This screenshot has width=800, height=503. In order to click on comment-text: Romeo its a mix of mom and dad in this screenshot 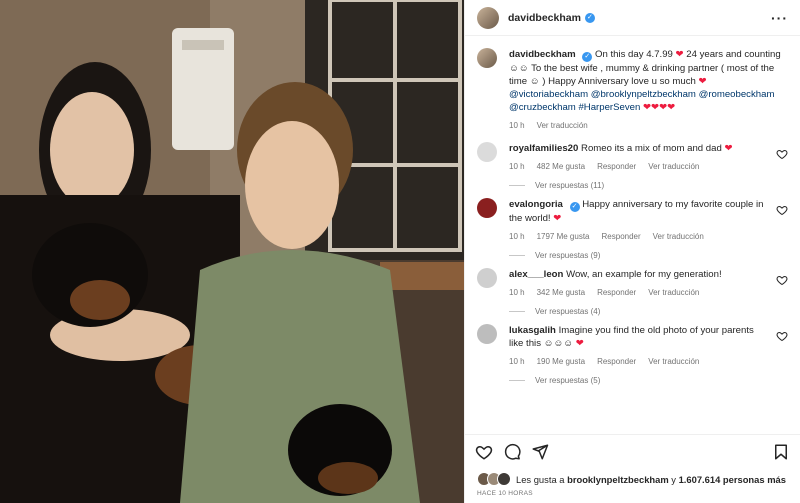, I will do `click(651, 148)`.